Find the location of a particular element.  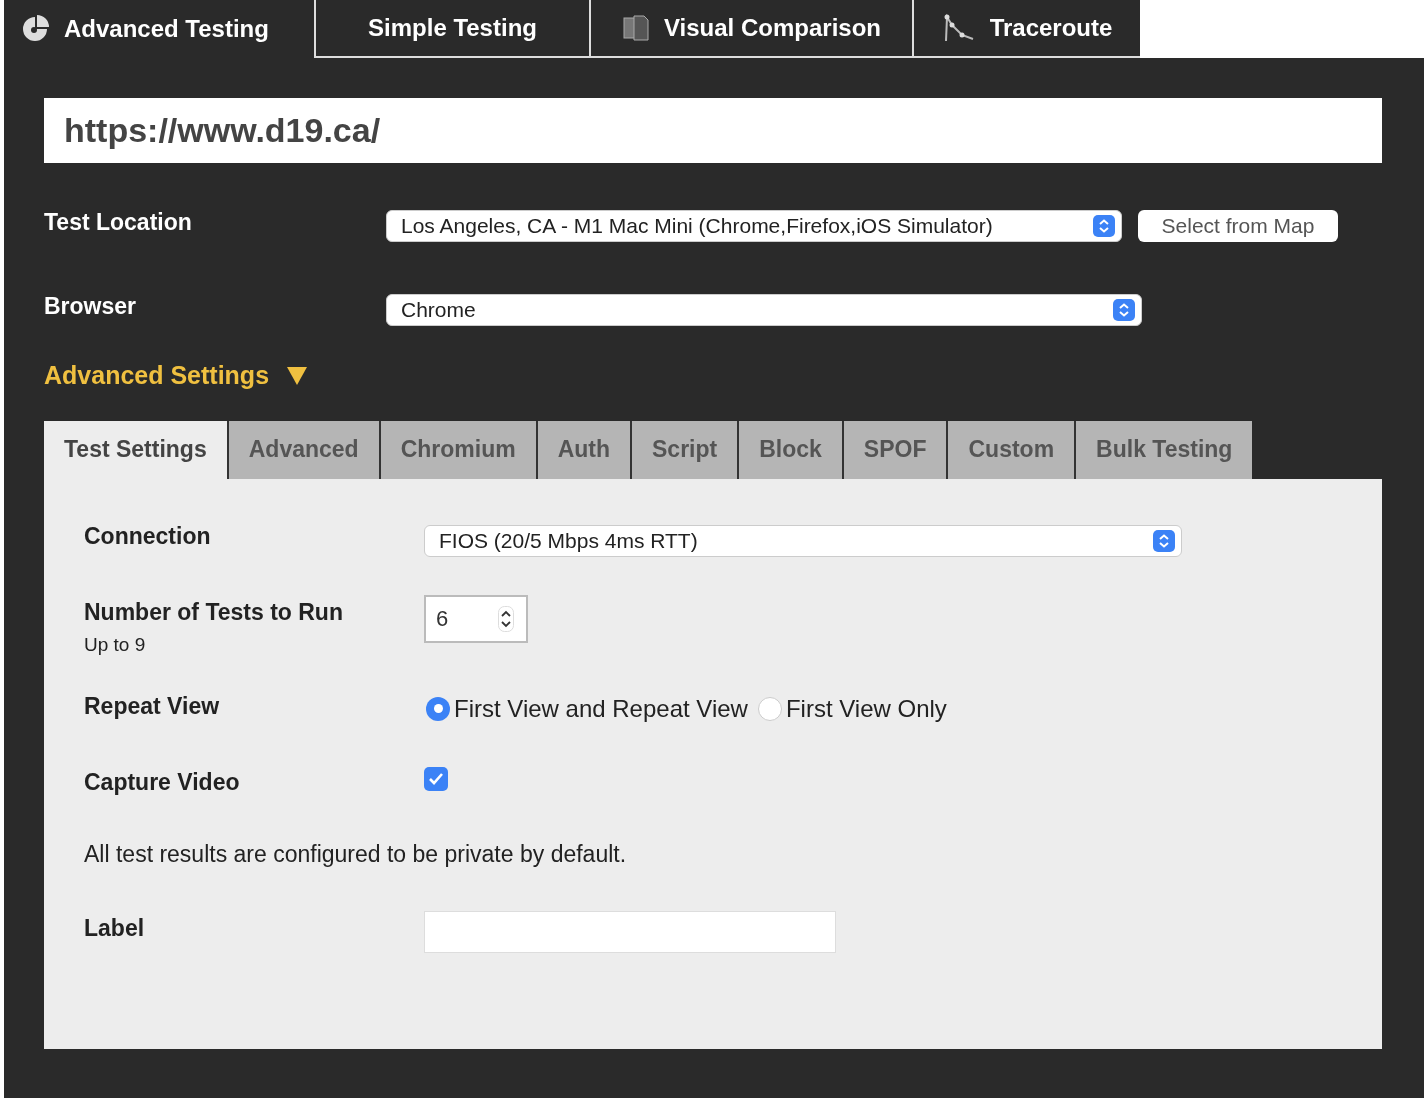

spinner-arrows-icon is located at coordinates (506, 618).